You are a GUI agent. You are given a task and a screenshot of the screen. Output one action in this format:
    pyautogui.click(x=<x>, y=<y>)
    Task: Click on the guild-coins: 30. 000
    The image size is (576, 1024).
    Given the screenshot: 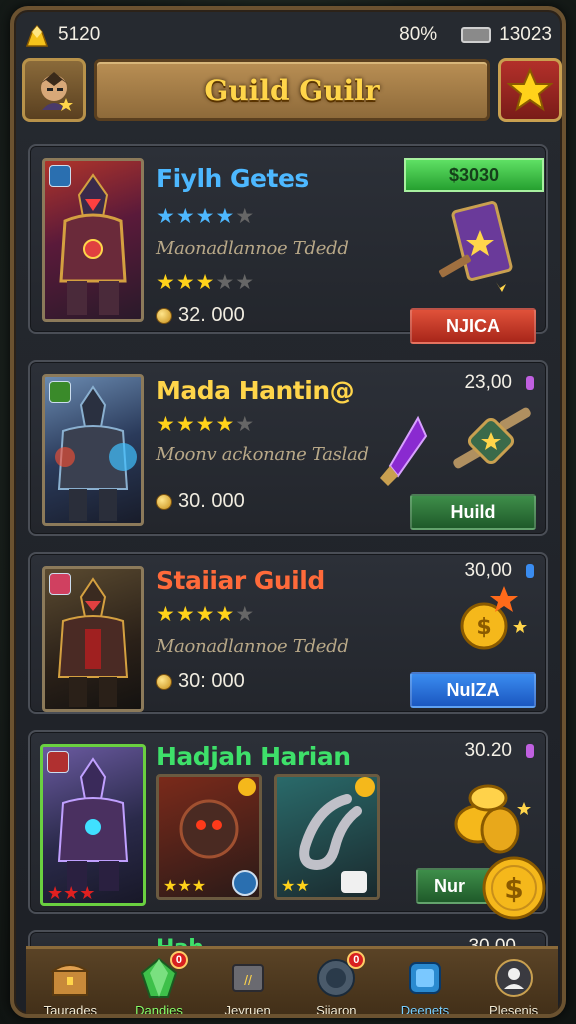 What is the action you would take?
    pyautogui.click(x=200, y=501)
    